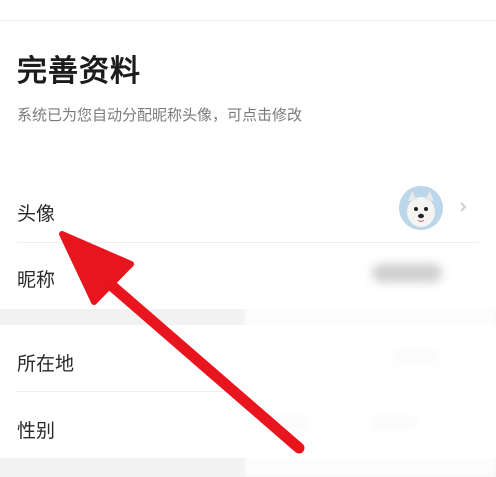 This screenshot has height=477, width=496. What do you see at coordinates (248, 20) in the screenshot?
I see `top-divider` at bounding box center [248, 20].